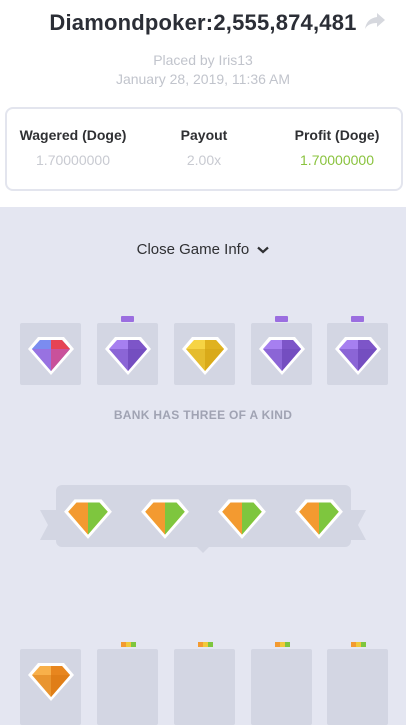 The height and width of the screenshot is (725, 406). I want to click on orange-gem-icon, so click(51, 682).